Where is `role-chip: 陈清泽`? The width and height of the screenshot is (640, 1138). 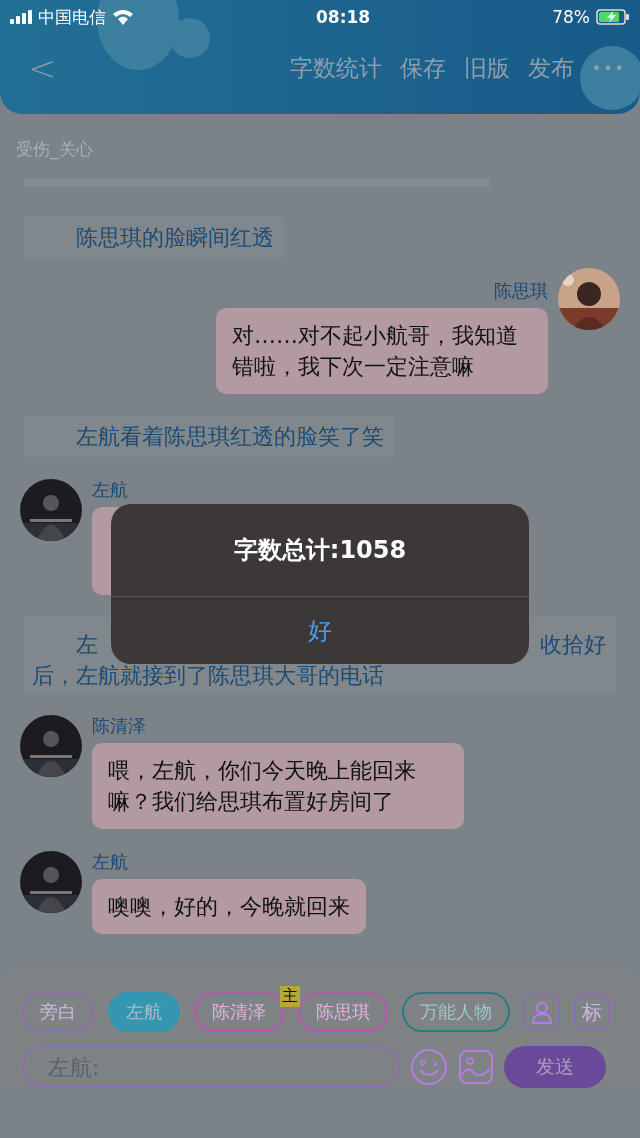
role-chip: 陈清泽 is located at coordinates (239, 1012).